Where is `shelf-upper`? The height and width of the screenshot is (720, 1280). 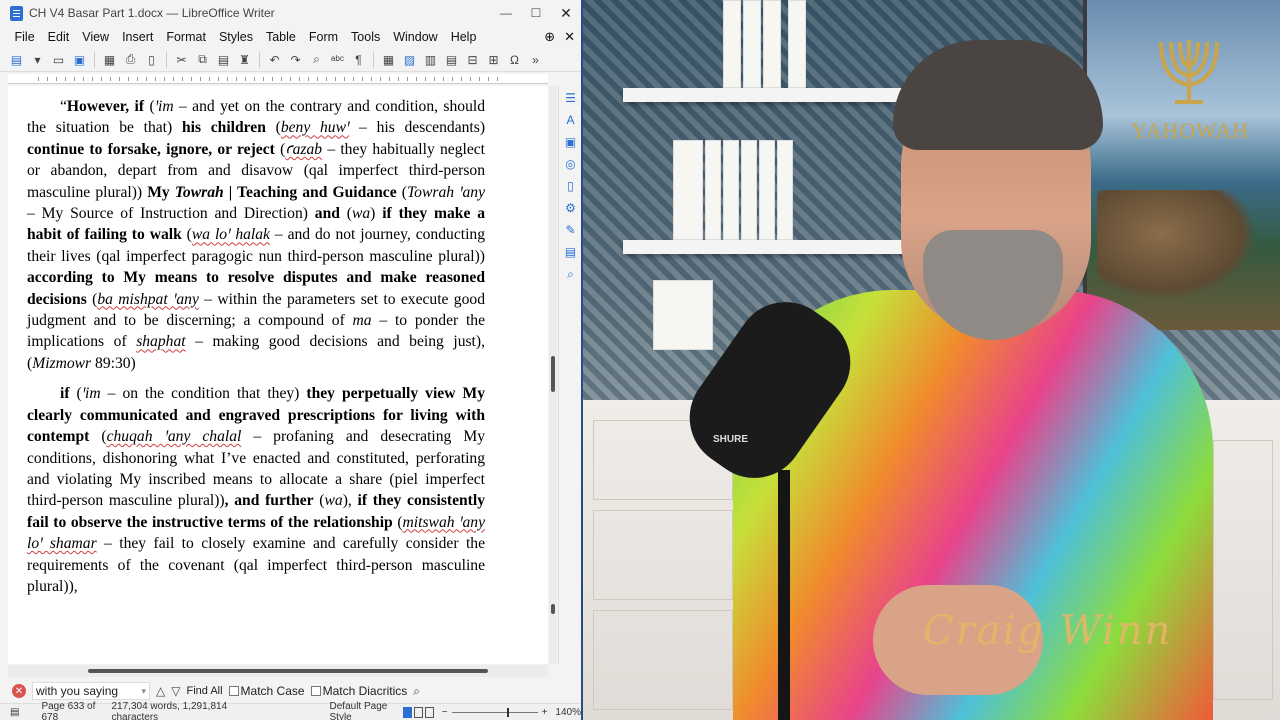 shelf-upper is located at coordinates (778, 95).